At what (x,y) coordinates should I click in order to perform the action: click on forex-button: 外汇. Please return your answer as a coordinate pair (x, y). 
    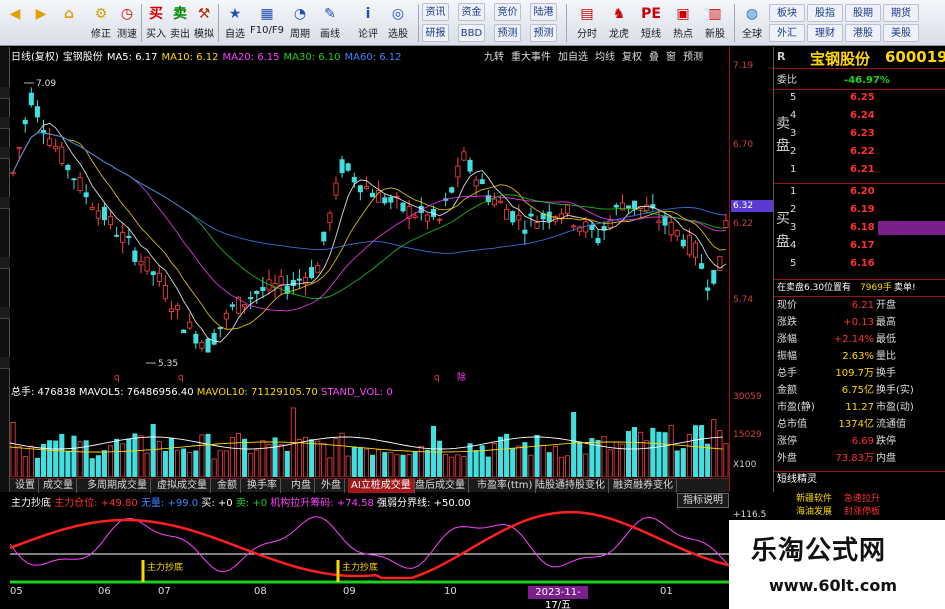
    Looking at the image, I should click on (787, 33).